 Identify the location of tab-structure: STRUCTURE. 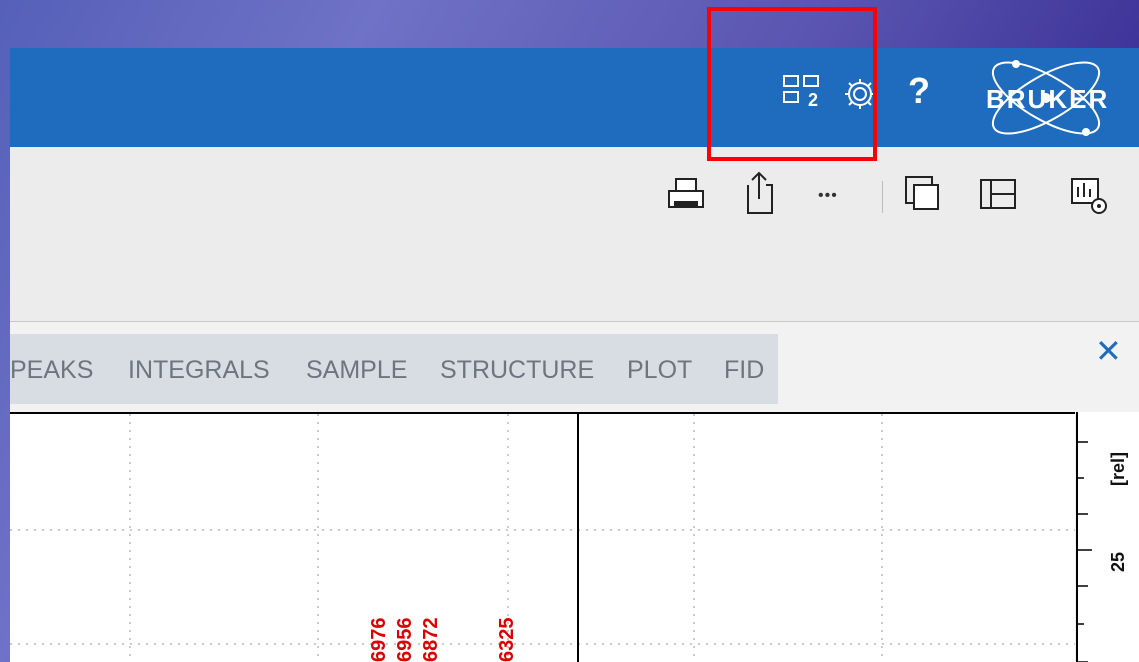
(517, 370).